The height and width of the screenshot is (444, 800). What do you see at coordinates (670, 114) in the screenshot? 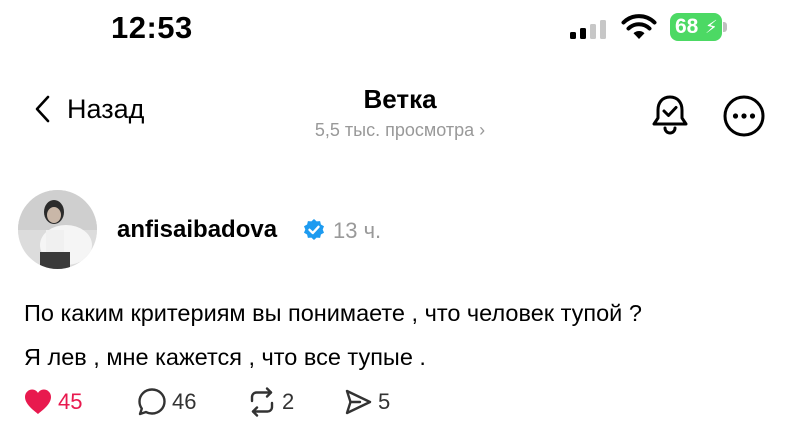
I see `bell-check-icon` at bounding box center [670, 114].